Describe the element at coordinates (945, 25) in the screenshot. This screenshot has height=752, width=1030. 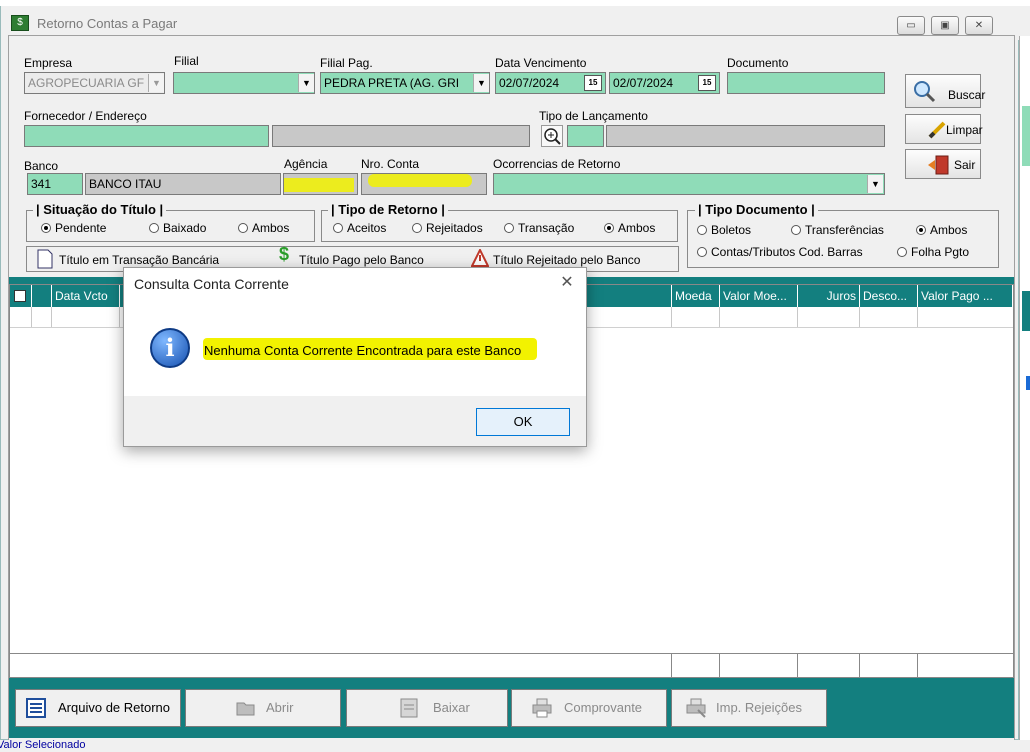
I see `maximize-button: ▣` at that location.